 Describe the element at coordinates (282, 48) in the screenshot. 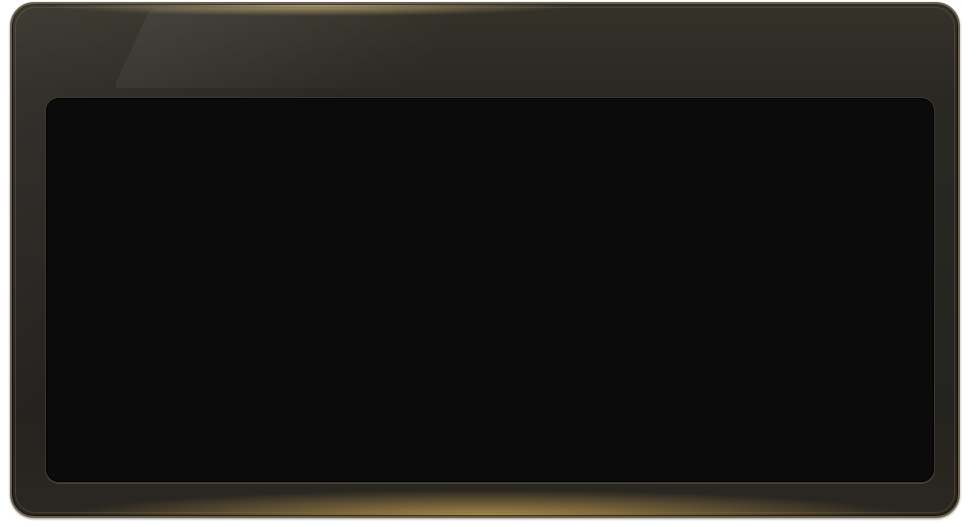

I see `bezel-gloss-highlight` at that location.